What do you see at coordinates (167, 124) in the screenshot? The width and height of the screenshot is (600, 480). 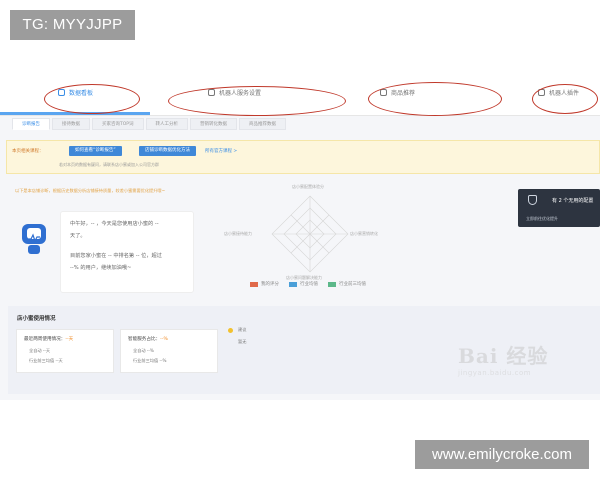 I see `subtab-transfer: 转人工分析` at bounding box center [167, 124].